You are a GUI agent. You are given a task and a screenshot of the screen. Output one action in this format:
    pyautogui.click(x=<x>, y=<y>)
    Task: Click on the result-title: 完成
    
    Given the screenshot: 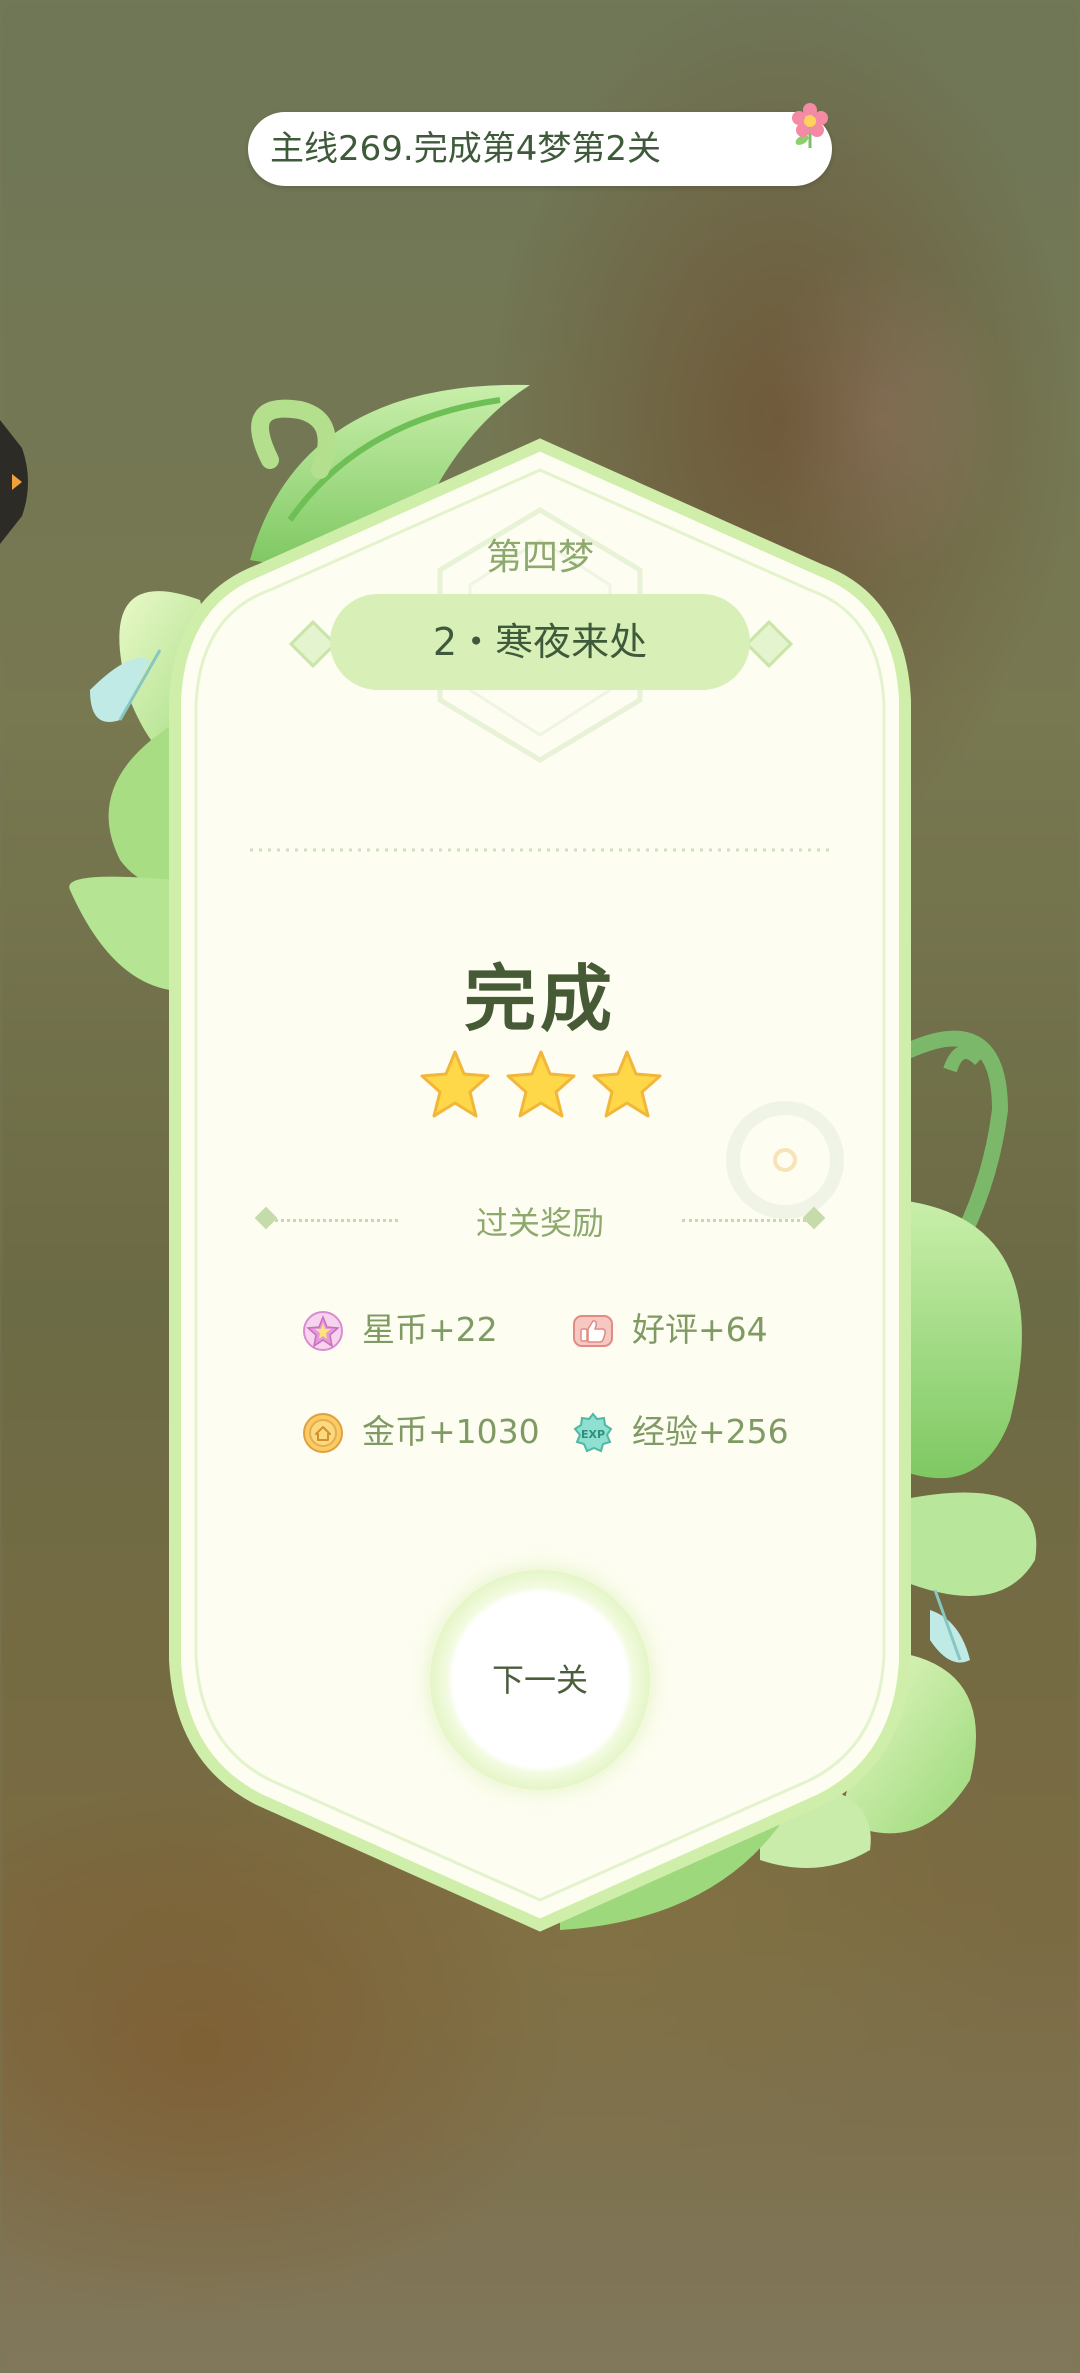 What is the action you would take?
    pyautogui.click(x=539, y=999)
    